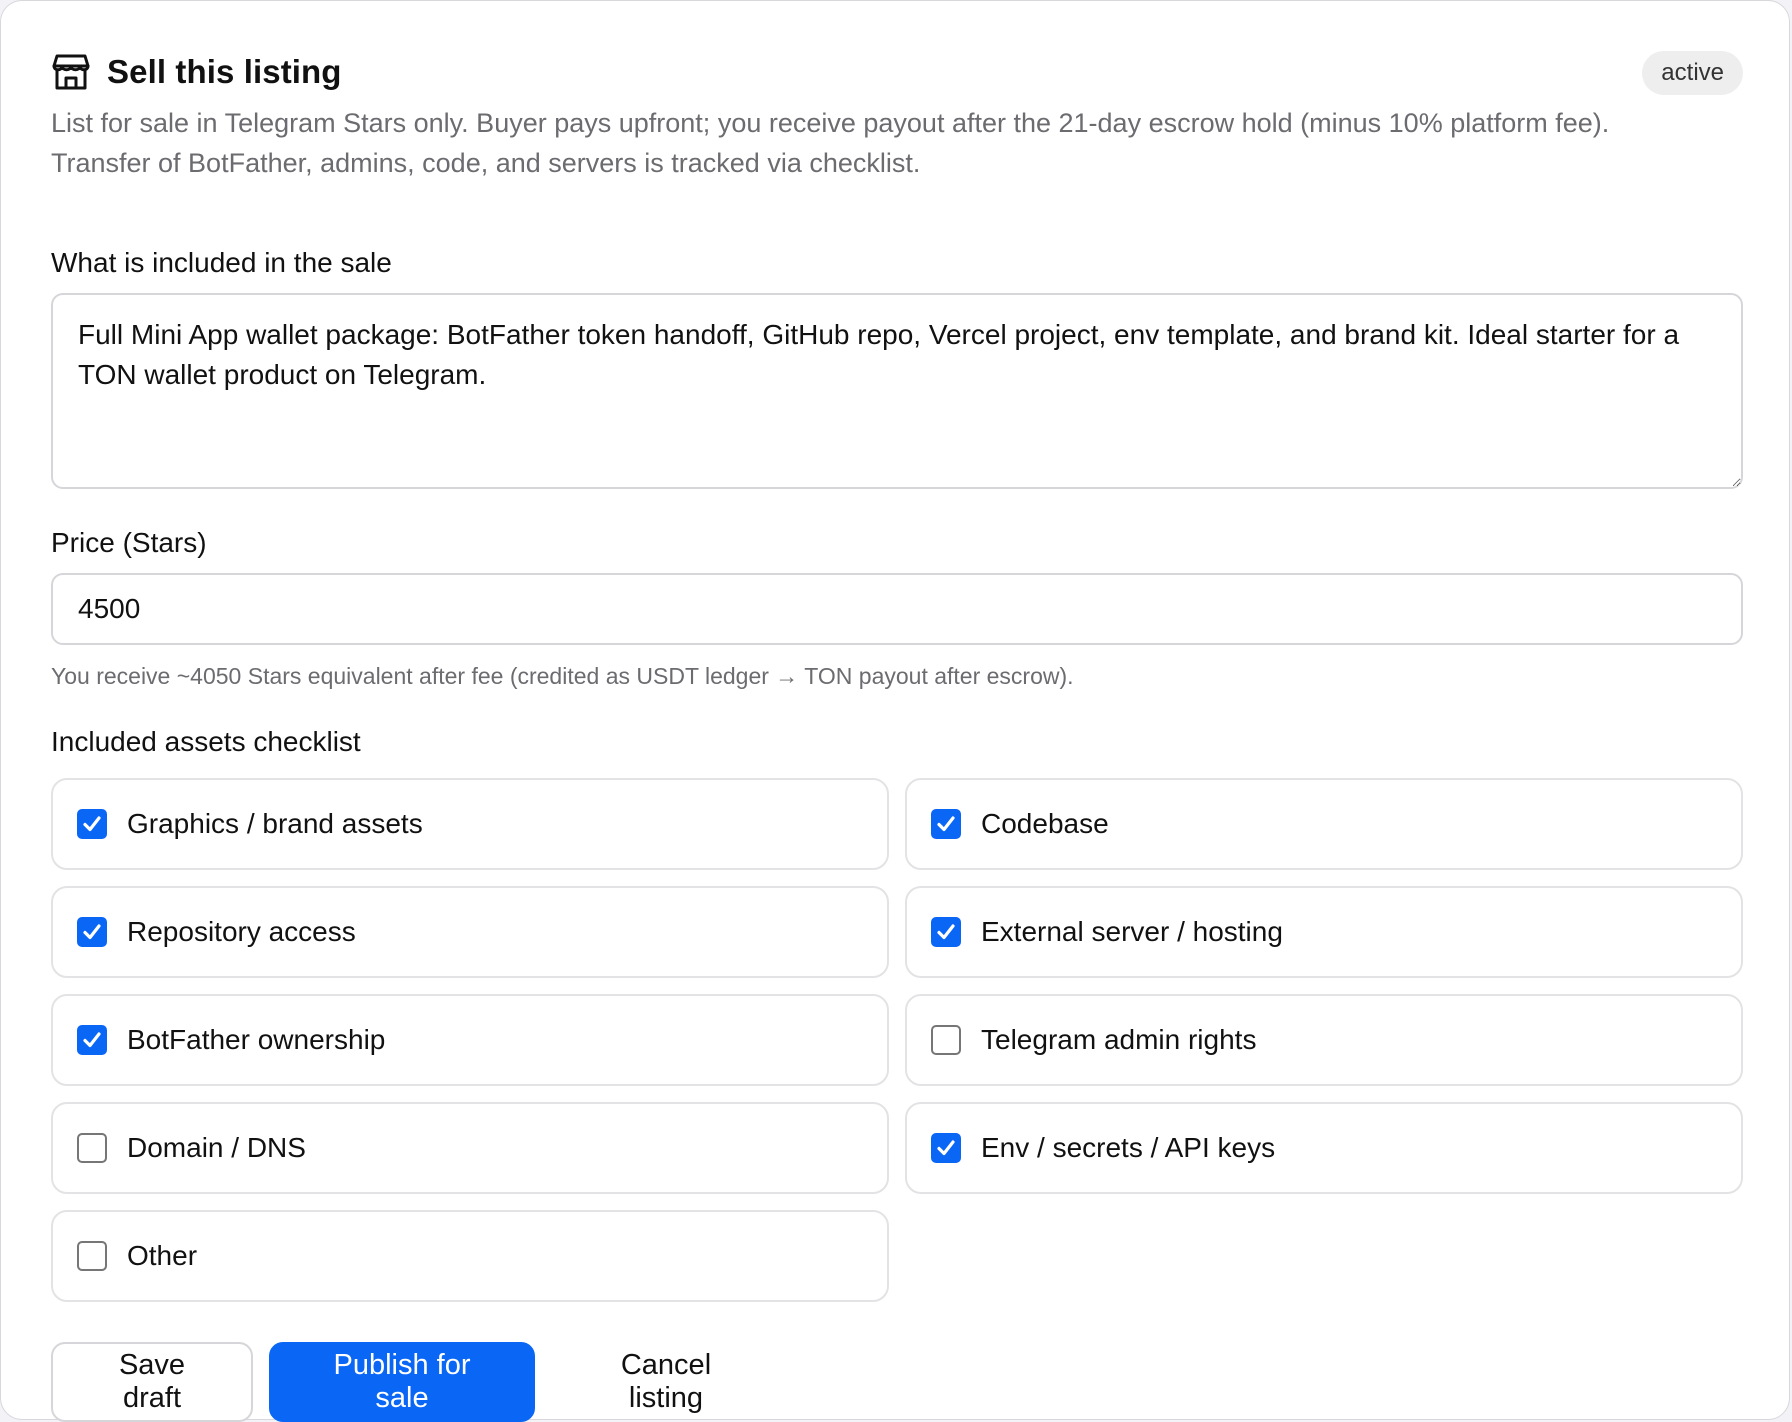  I want to click on checklist-item: BotFather ownership, so click(470, 1040).